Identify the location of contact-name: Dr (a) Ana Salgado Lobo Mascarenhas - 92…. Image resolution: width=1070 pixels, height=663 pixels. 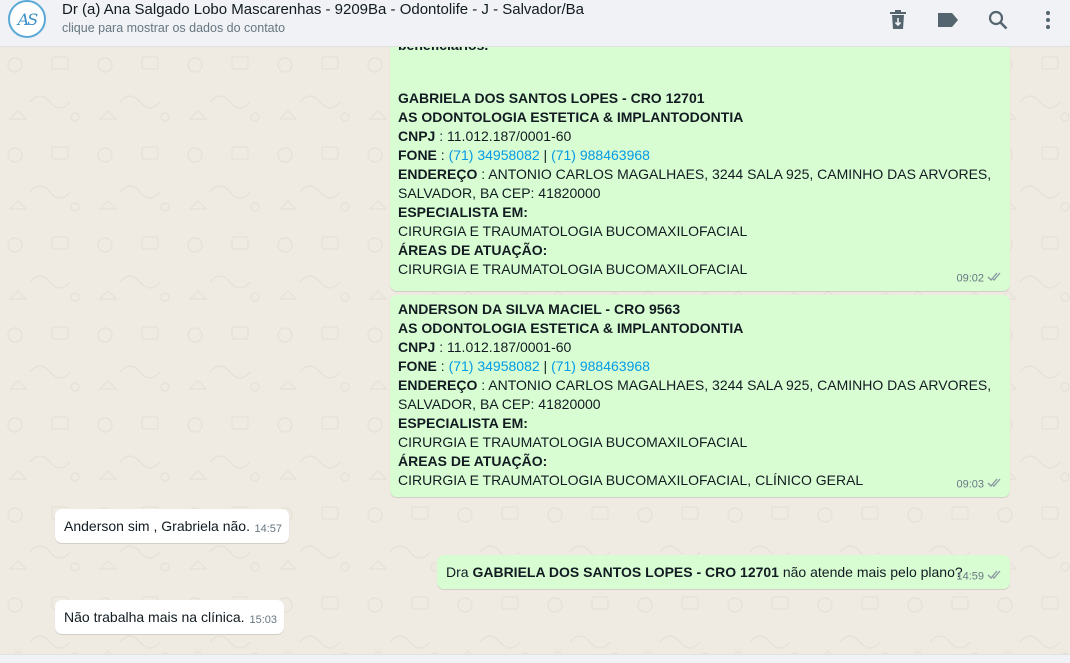
(323, 9).